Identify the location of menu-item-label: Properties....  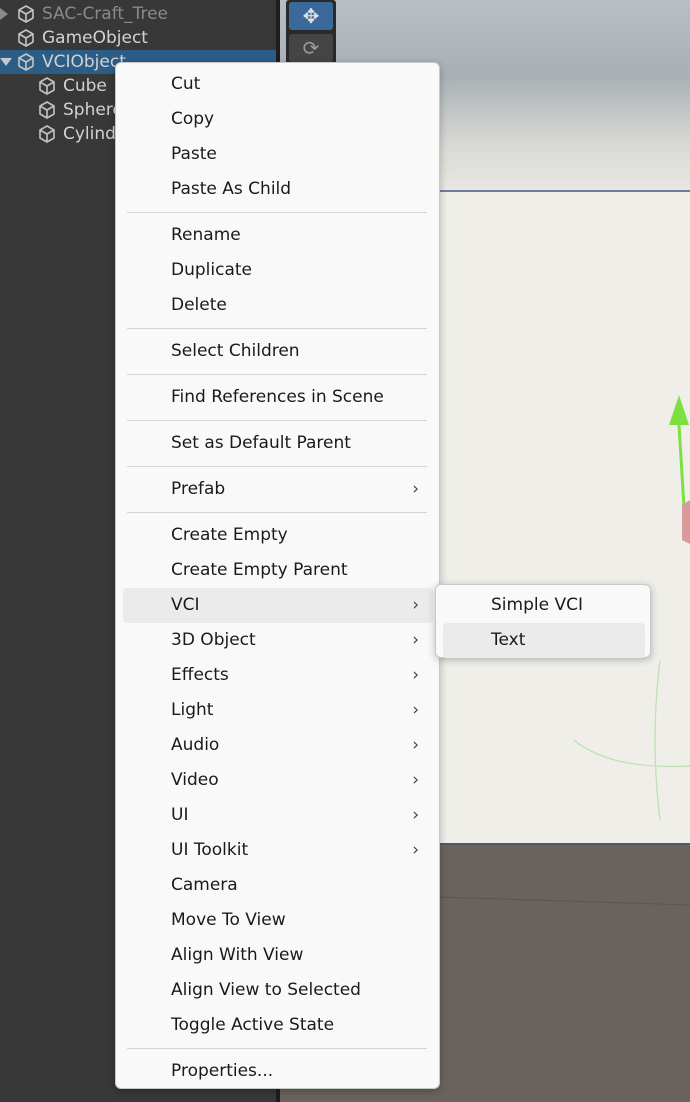
(222, 1071).